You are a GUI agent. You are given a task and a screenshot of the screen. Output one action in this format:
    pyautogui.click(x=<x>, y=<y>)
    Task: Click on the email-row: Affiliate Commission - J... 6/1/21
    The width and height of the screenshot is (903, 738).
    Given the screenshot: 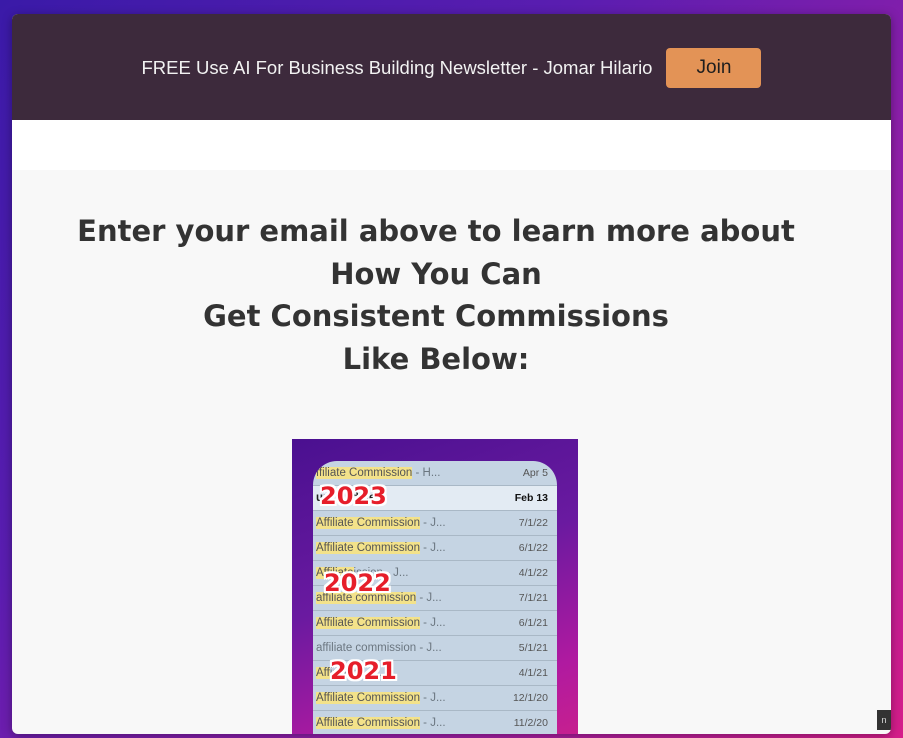 What is the action you would take?
    pyautogui.click(x=435, y=623)
    